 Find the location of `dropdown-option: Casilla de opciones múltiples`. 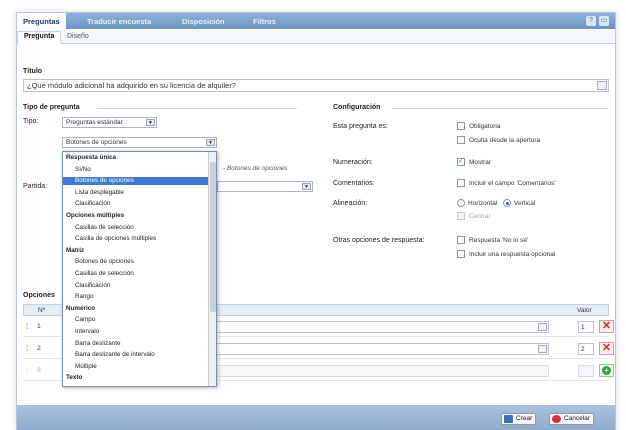

dropdown-option: Casilla de opciones múltiples is located at coordinates (136, 239).